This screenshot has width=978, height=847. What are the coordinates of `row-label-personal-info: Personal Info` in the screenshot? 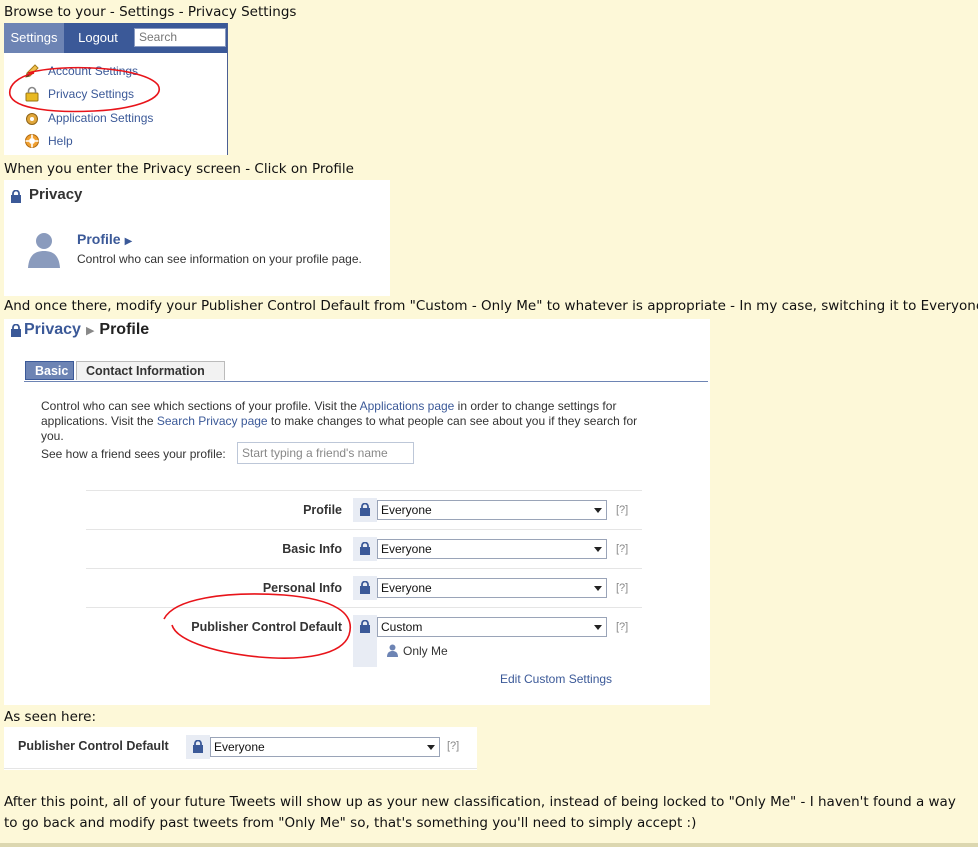 It's located at (302, 588).